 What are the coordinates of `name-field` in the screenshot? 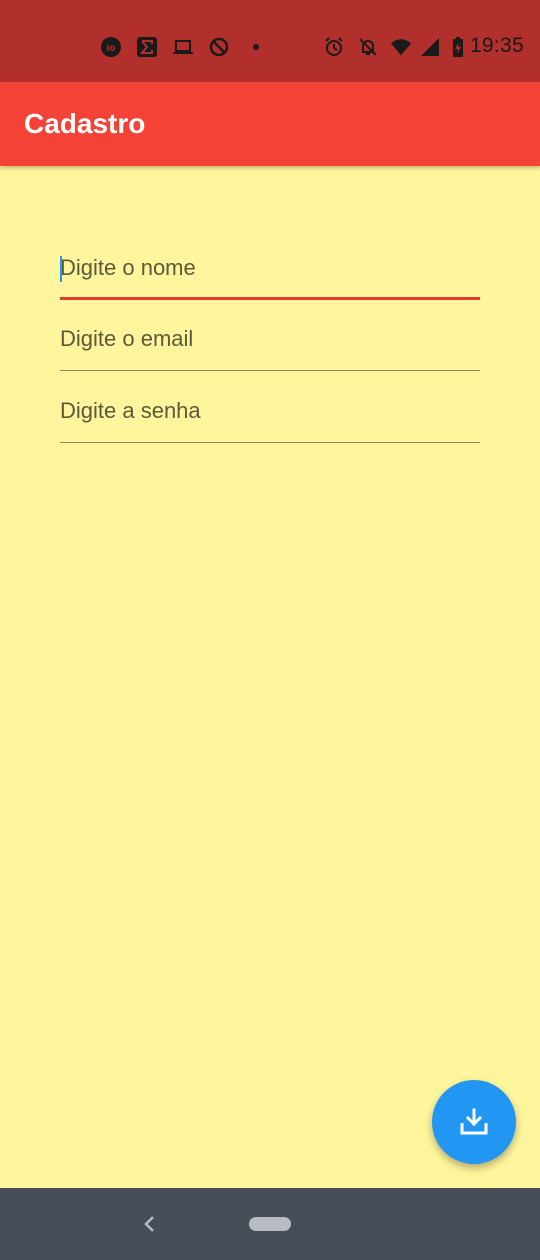 It's located at (270, 270).